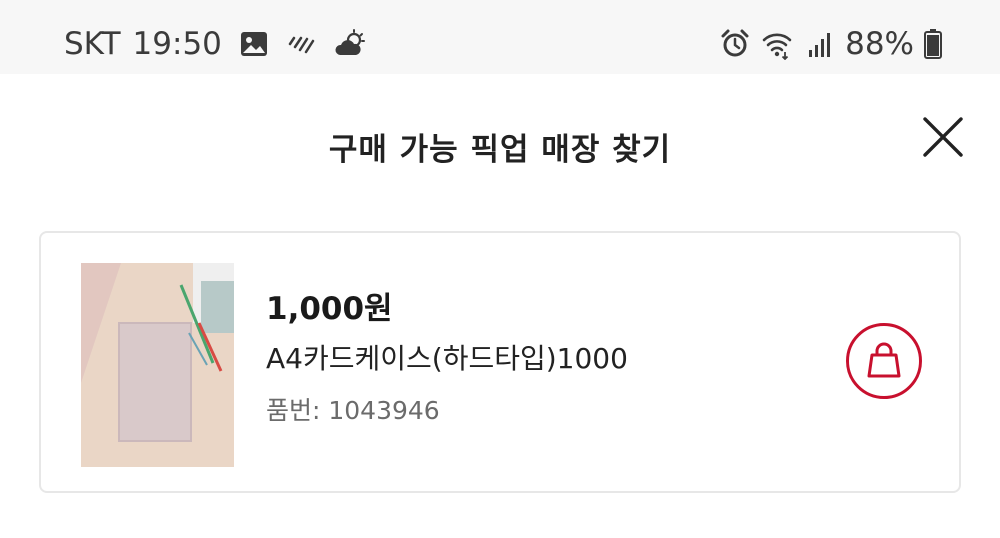  What do you see at coordinates (92, 43) in the screenshot?
I see `carrier-label: SKT` at bounding box center [92, 43].